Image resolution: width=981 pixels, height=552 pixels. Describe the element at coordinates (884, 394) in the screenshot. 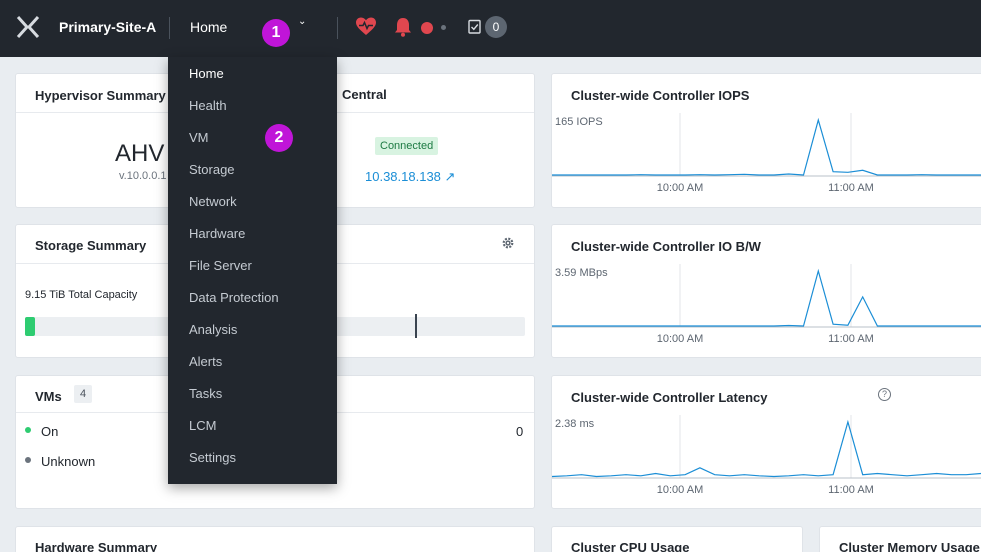

I see `help-icon: ?` at that location.